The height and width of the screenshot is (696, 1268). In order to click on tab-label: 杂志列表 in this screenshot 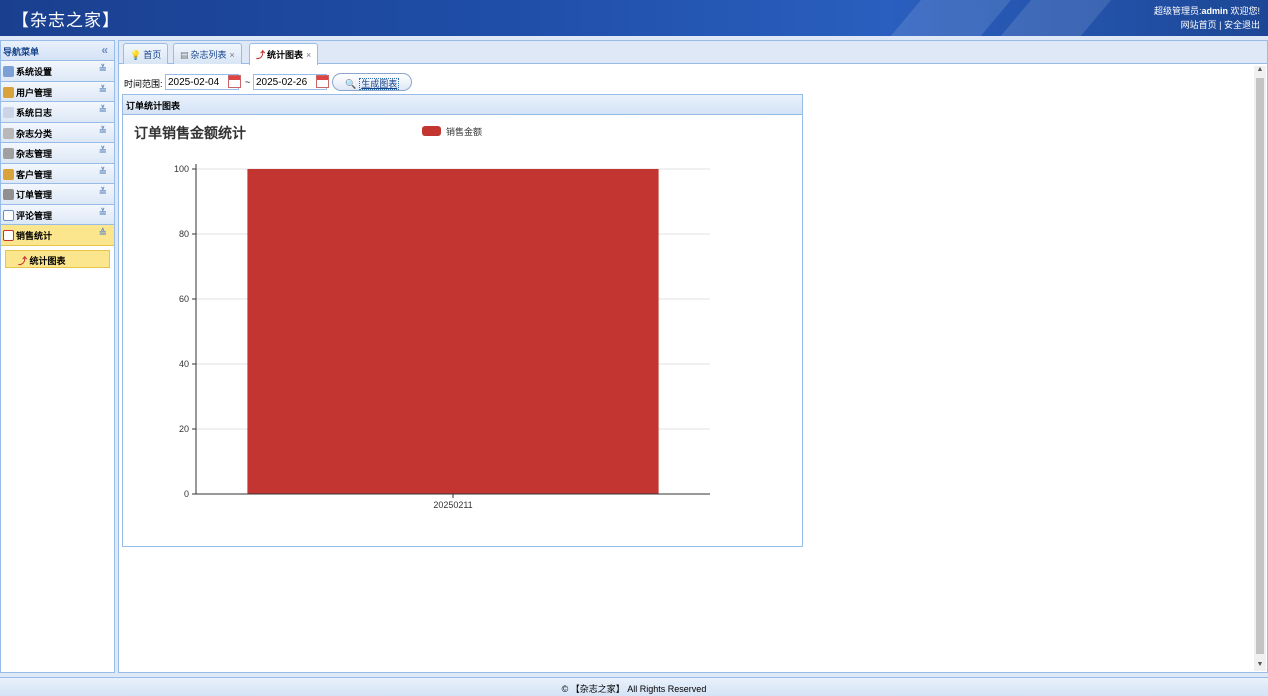, I will do `click(208, 55)`.